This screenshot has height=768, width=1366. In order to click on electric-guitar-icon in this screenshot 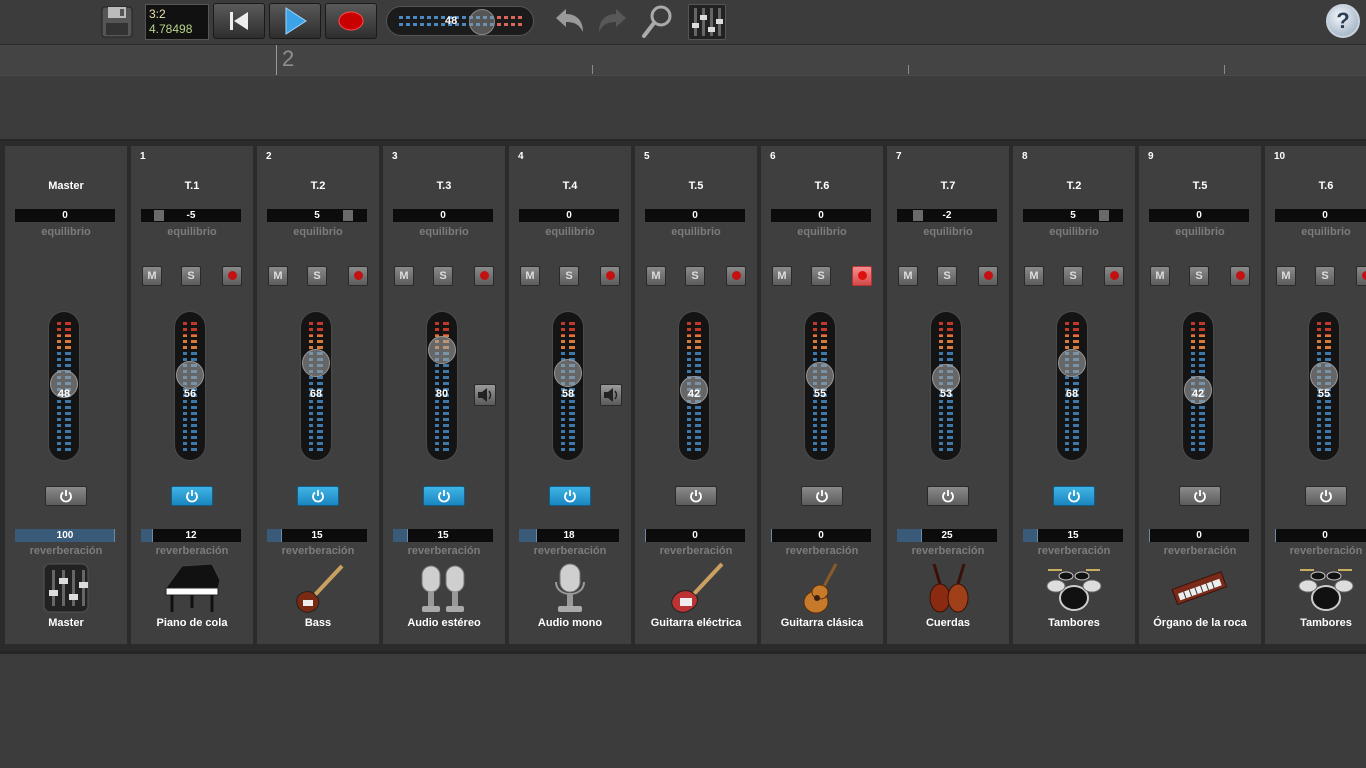, I will do `click(696, 588)`.